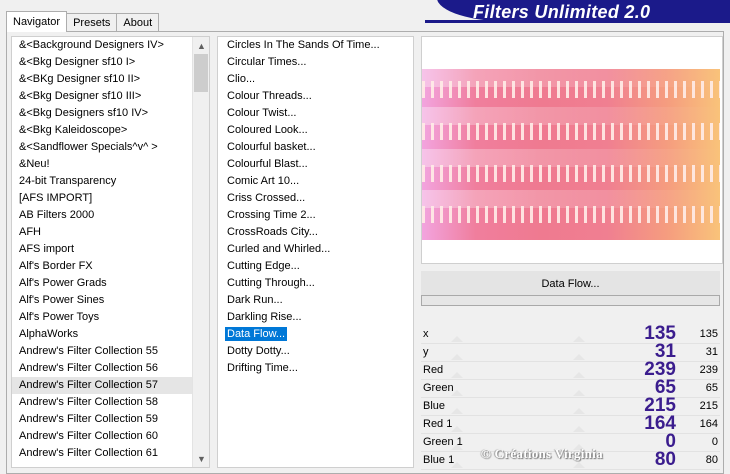 This screenshot has height=474, width=730. What do you see at coordinates (102, 45) in the screenshot?
I see `category-item: &<Background Designers IV>` at bounding box center [102, 45].